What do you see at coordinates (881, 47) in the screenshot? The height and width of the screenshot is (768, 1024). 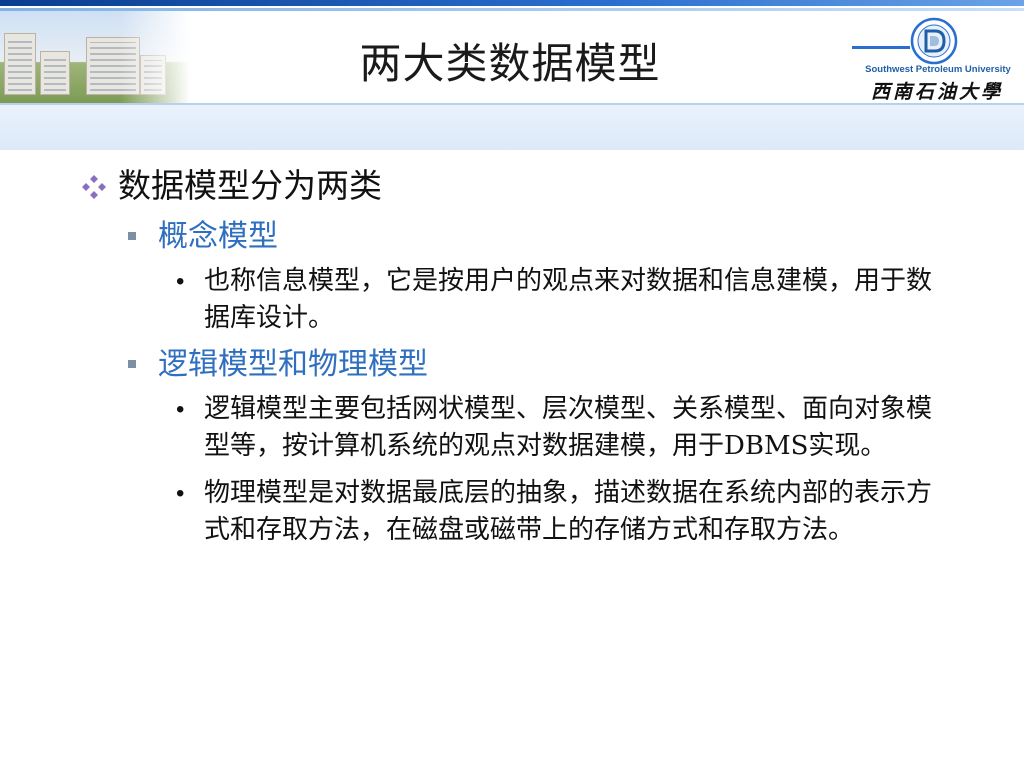 I see `logo-accent-bar` at bounding box center [881, 47].